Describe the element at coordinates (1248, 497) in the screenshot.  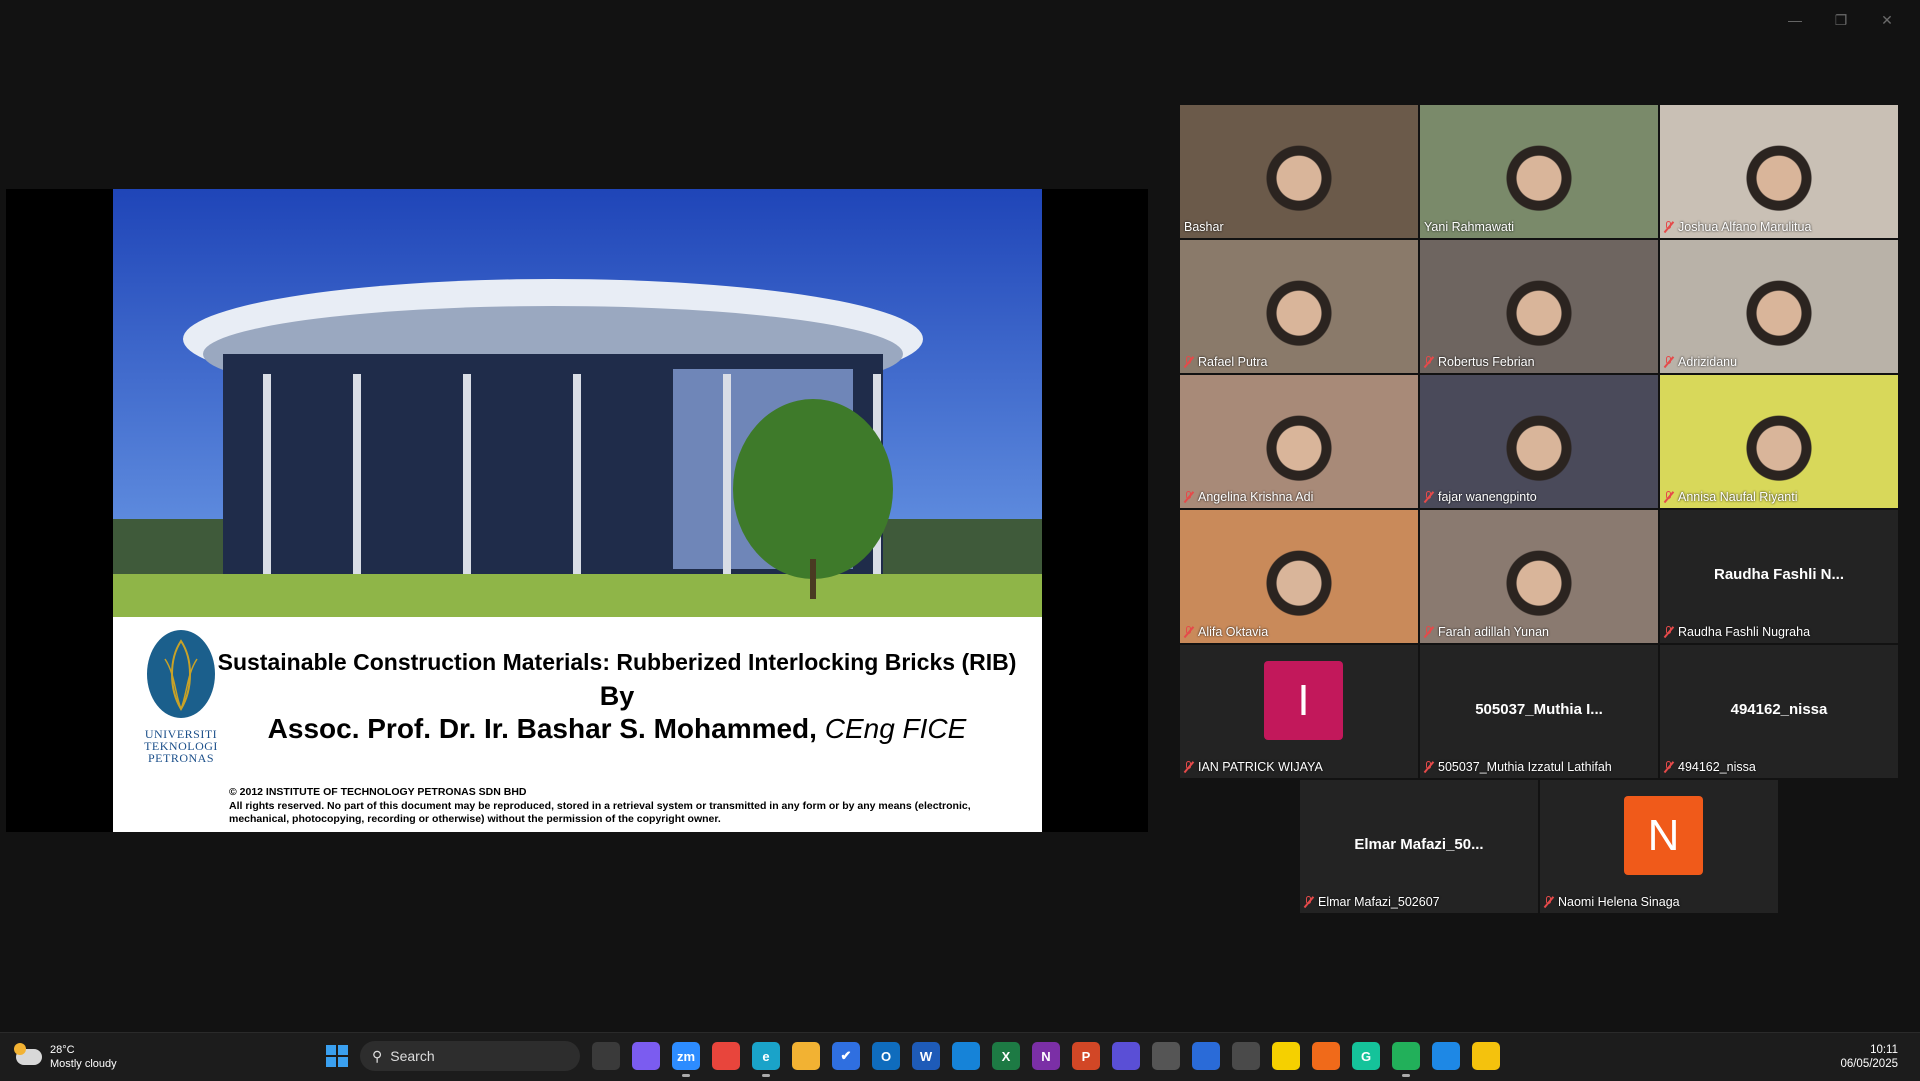
I see `participant-name-label: Angelina Krishna Adi` at that location.